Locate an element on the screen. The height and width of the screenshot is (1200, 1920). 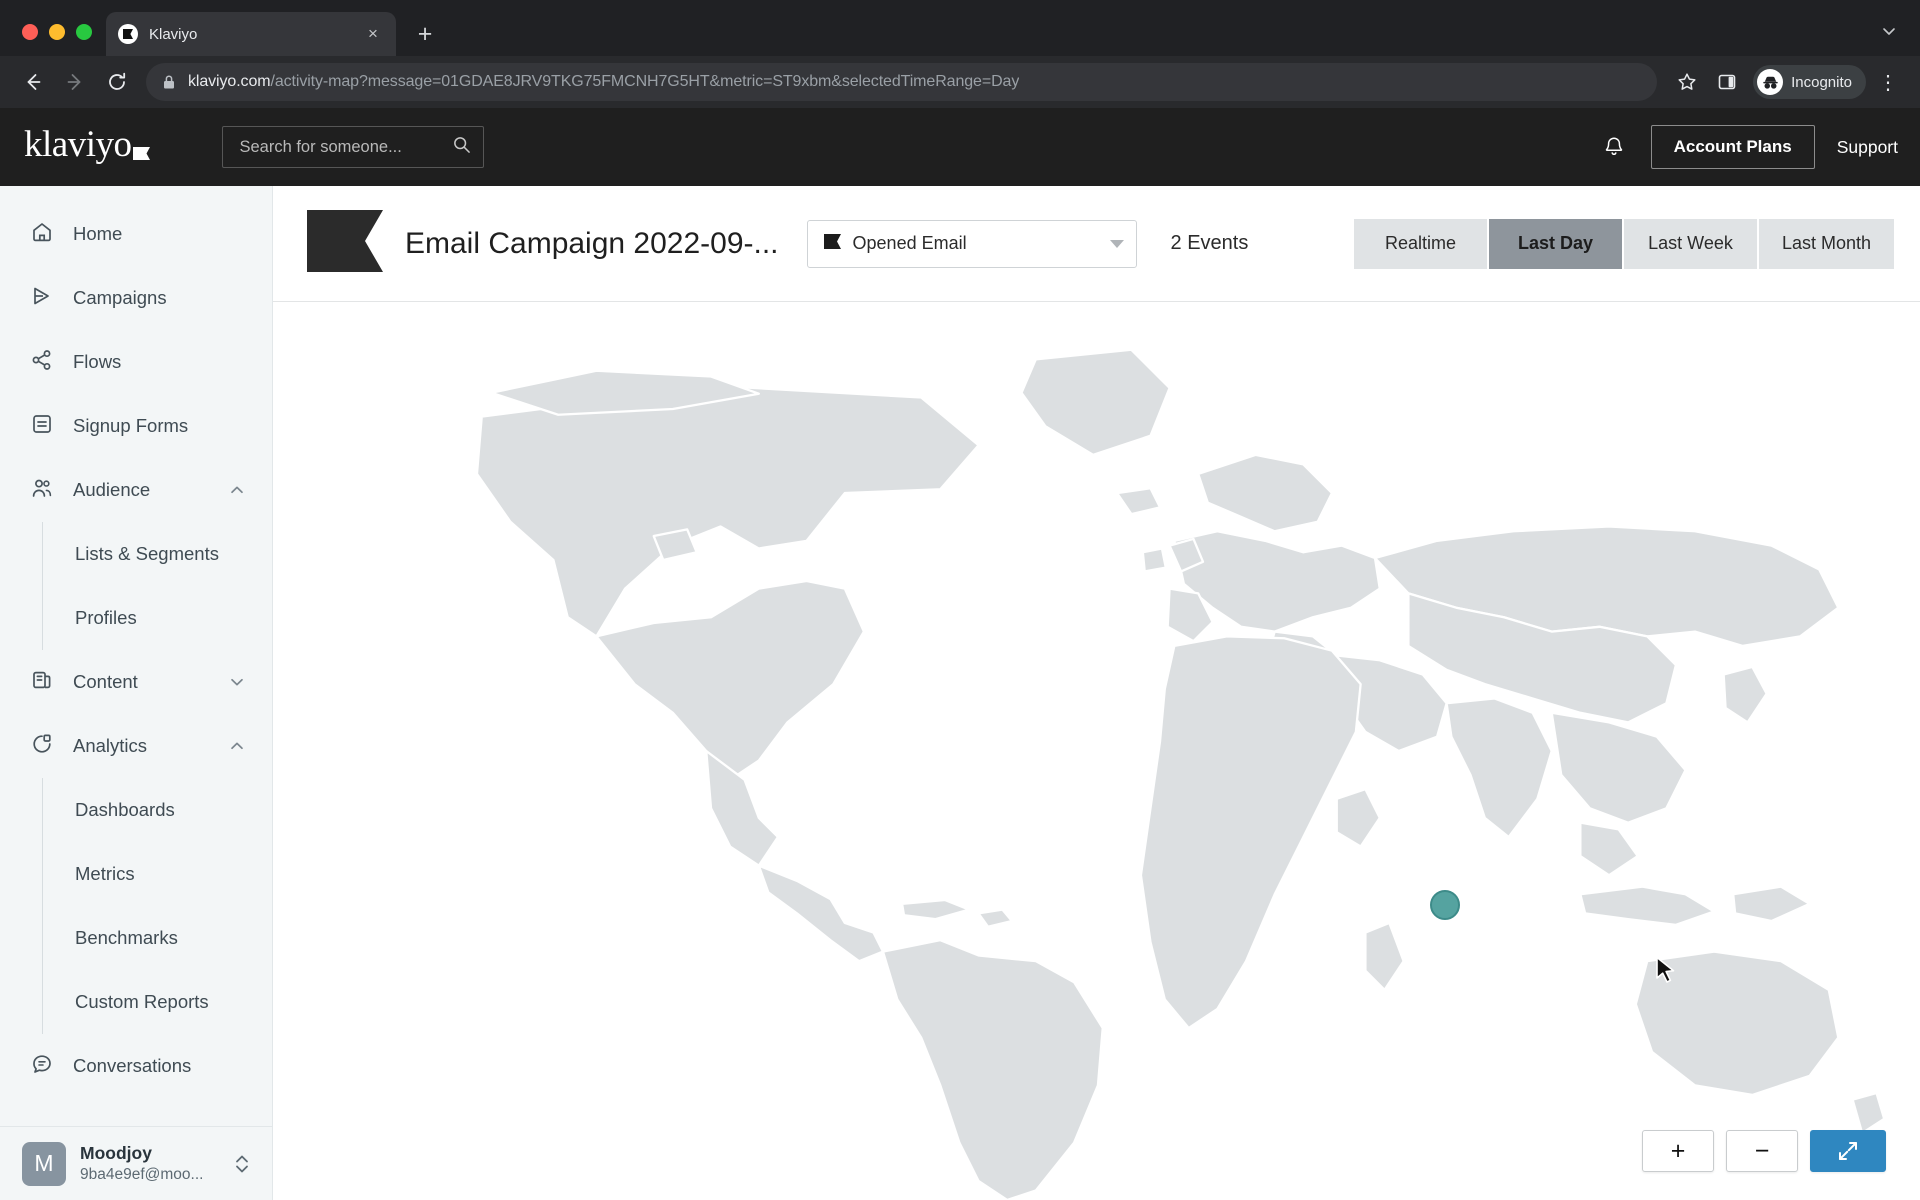
sidebar-item-profiles: Profiles is located at coordinates (151, 618).